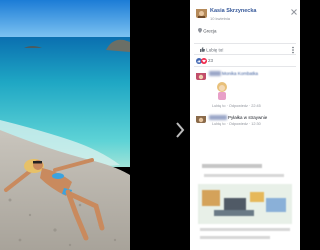  I want to click on reaction-count: 23, so click(210, 60).